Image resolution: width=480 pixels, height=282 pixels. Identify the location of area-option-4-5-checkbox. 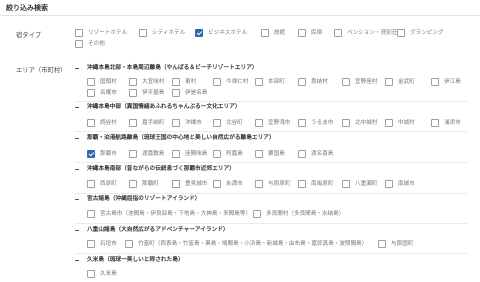
(259, 184).